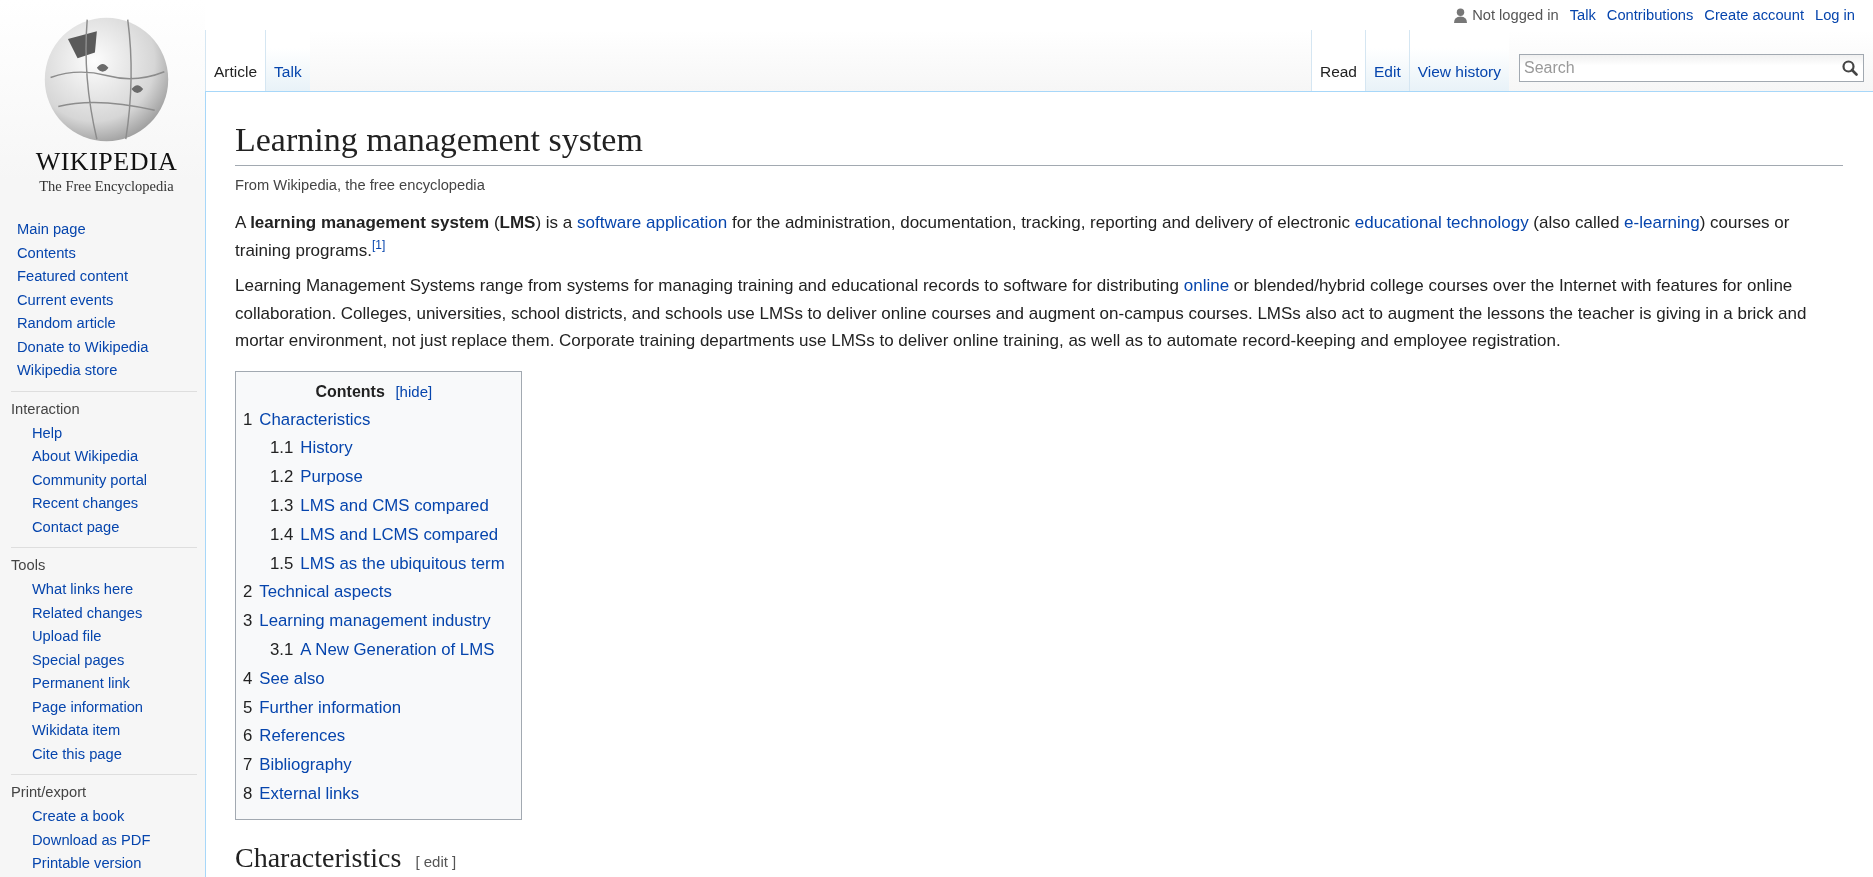  Describe the element at coordinates (46, 252) in the screenshot. I see `sidebar-link: Contents` at that location.